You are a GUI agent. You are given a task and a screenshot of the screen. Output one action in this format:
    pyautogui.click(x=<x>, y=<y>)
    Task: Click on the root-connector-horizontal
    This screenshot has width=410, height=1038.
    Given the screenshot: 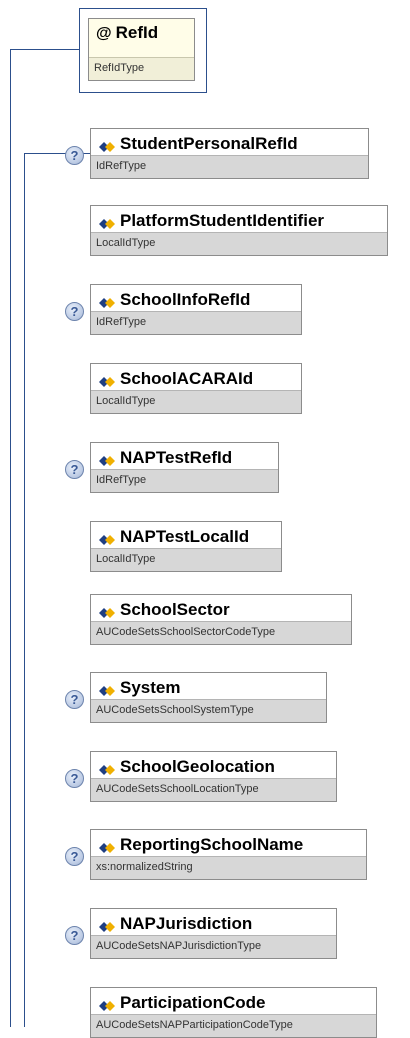 What is the action you would take?
    pyautogui.click(x=44, y=49)
    